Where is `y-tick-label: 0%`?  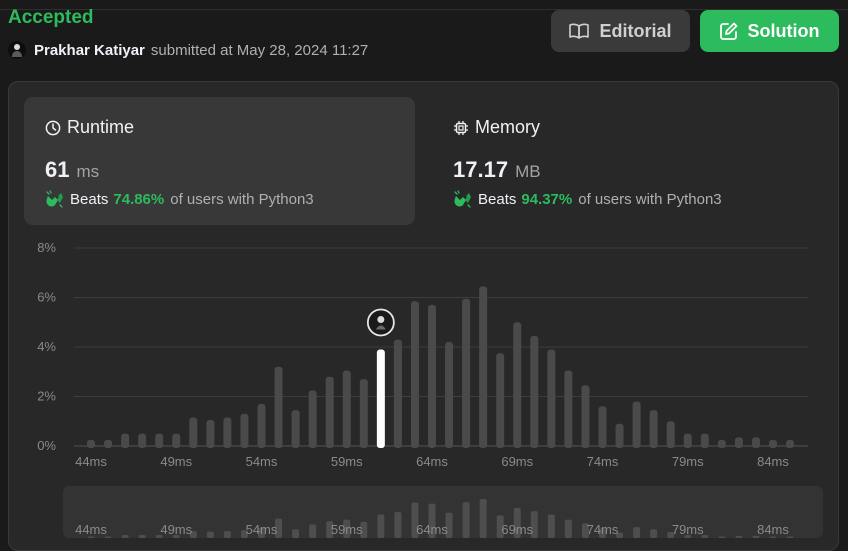
y-tick-label: 0% is located at coordinates (46, 445).